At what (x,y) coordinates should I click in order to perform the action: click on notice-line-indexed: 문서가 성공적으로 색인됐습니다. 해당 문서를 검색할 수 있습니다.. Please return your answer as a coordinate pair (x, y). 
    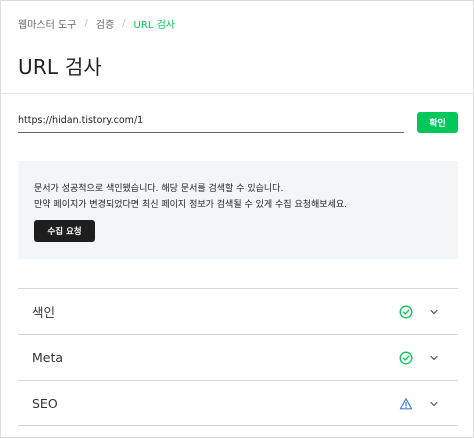
    Looking at the image, I should click on (159, 189).